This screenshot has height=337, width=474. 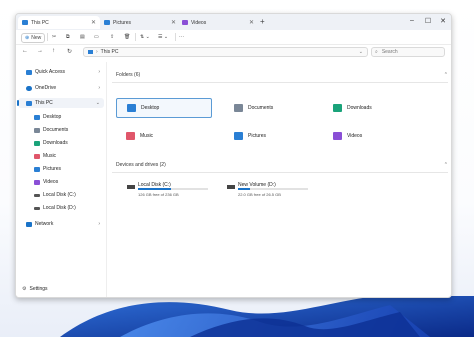 What do you see at coordinates (141, 165) in the screenshot?
I see `section-title: Devices and drives (2)` at bounding box center [141, 165].